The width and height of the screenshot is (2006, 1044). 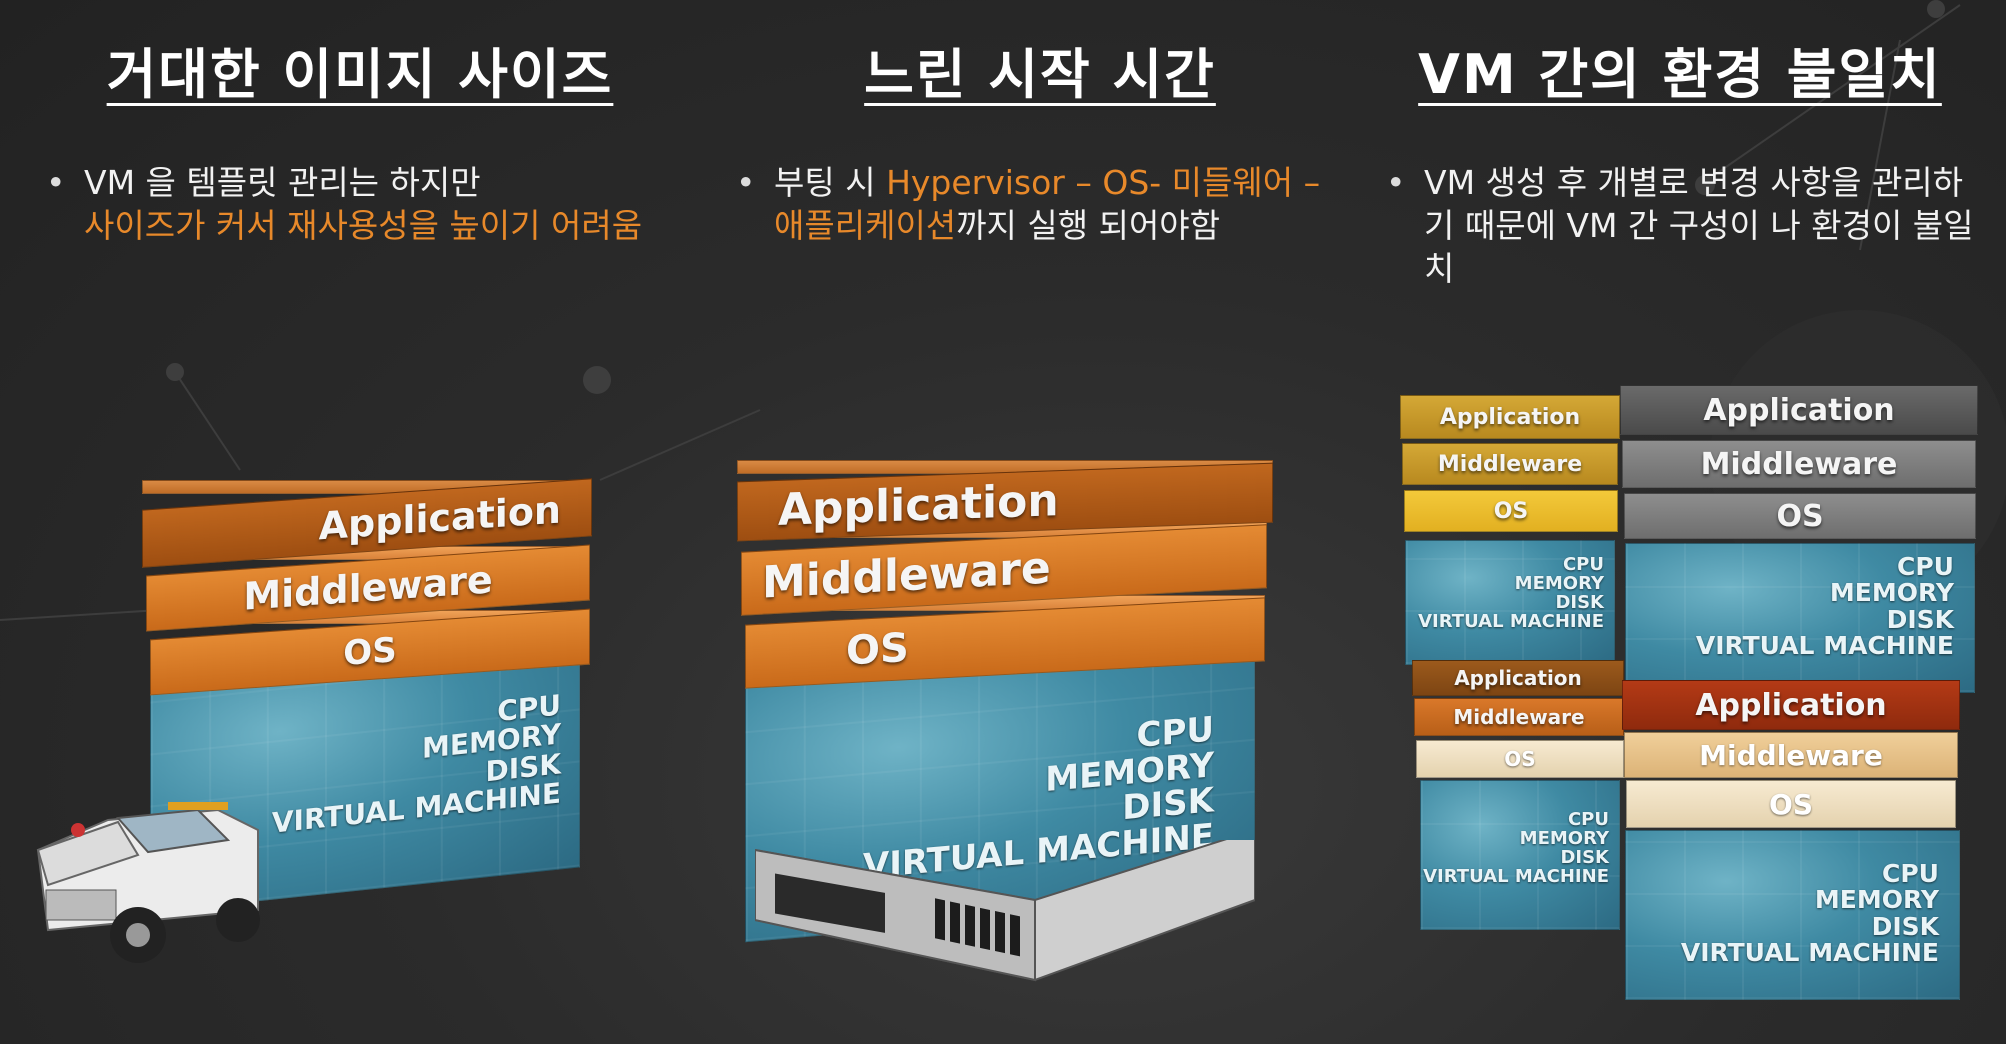 What do you see at coordinates (360, 74) in the screenshot?
I see `column-title: 거대한 이미지 사이즈` at bounding box center [360, 74].